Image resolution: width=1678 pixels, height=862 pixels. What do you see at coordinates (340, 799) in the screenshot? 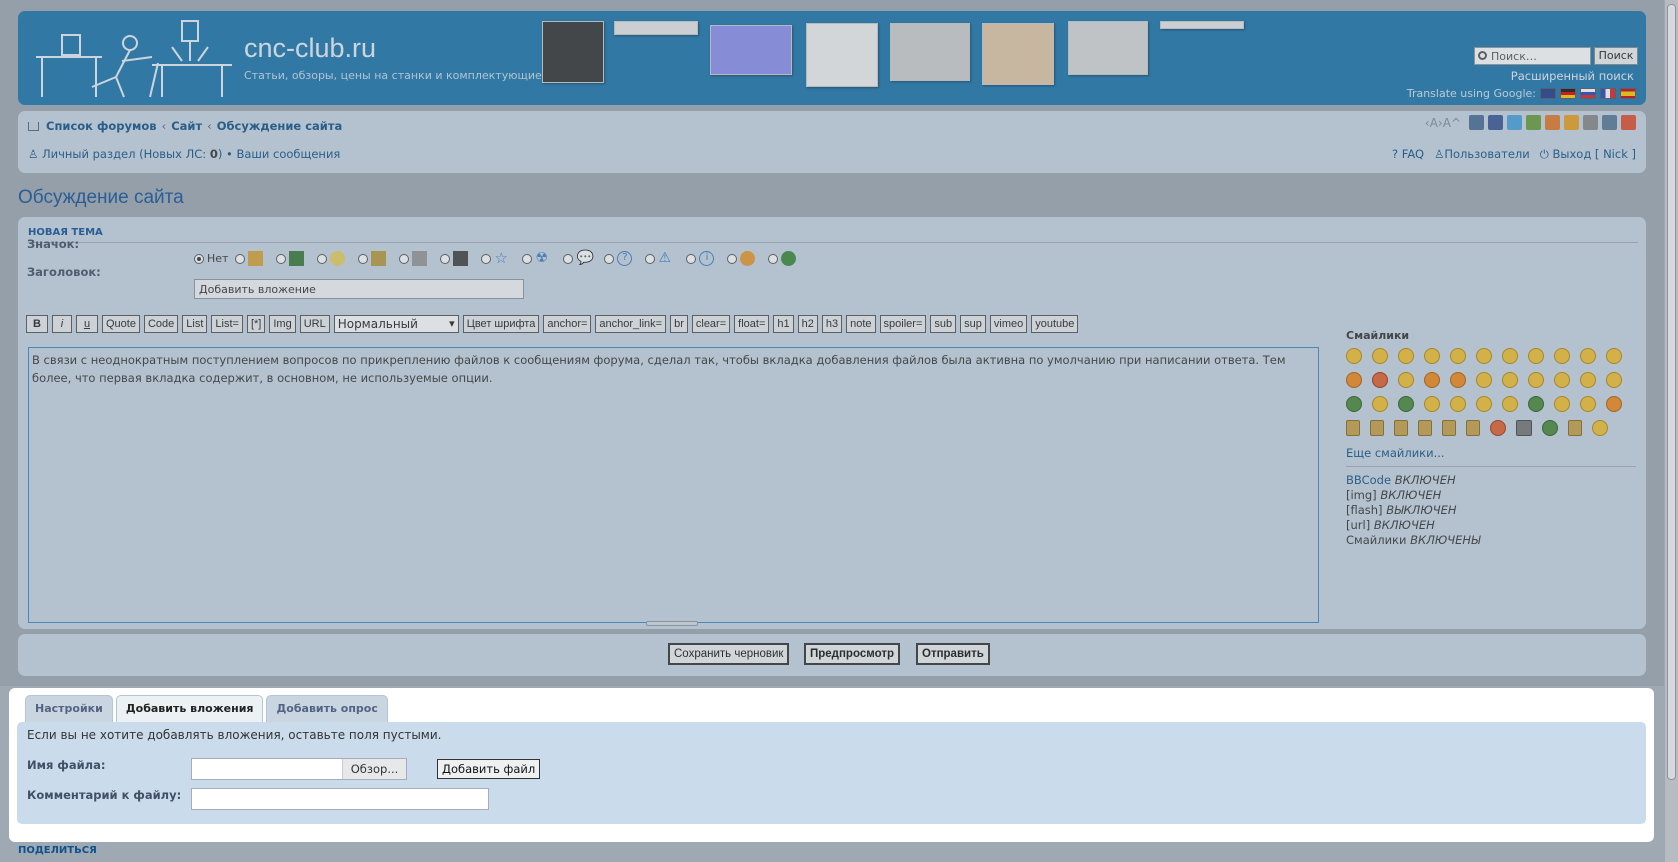
I see `file-comment-input` at bounding box center [340, 799].